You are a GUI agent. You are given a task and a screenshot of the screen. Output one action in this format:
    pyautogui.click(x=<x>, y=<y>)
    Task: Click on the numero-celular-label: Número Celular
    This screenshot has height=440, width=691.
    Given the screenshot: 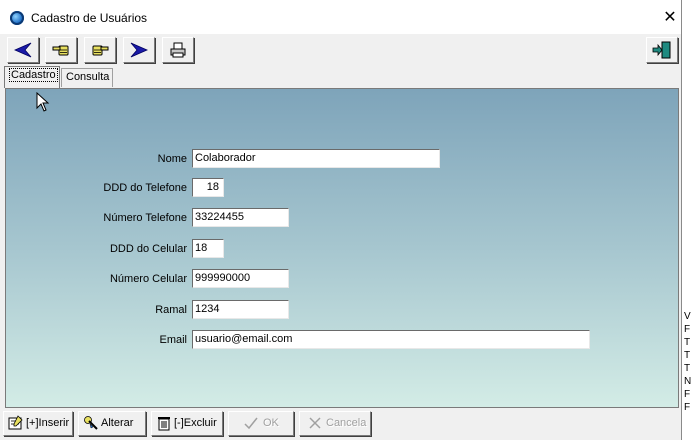 What is the action you would take?
    pyautogui.click(x=148, y=279)
    